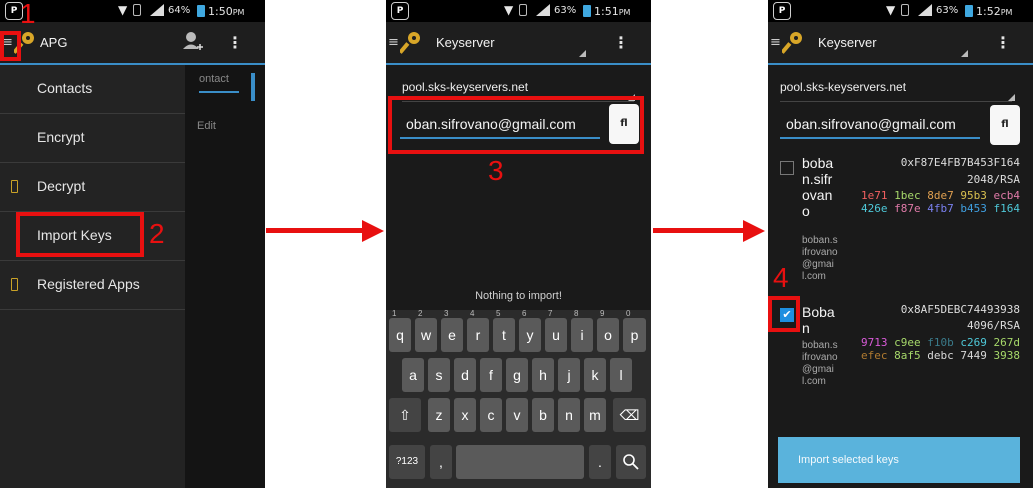  Describe the element at coordinates (543, 375) in the screenshot. I see `key-h: h` at that location.